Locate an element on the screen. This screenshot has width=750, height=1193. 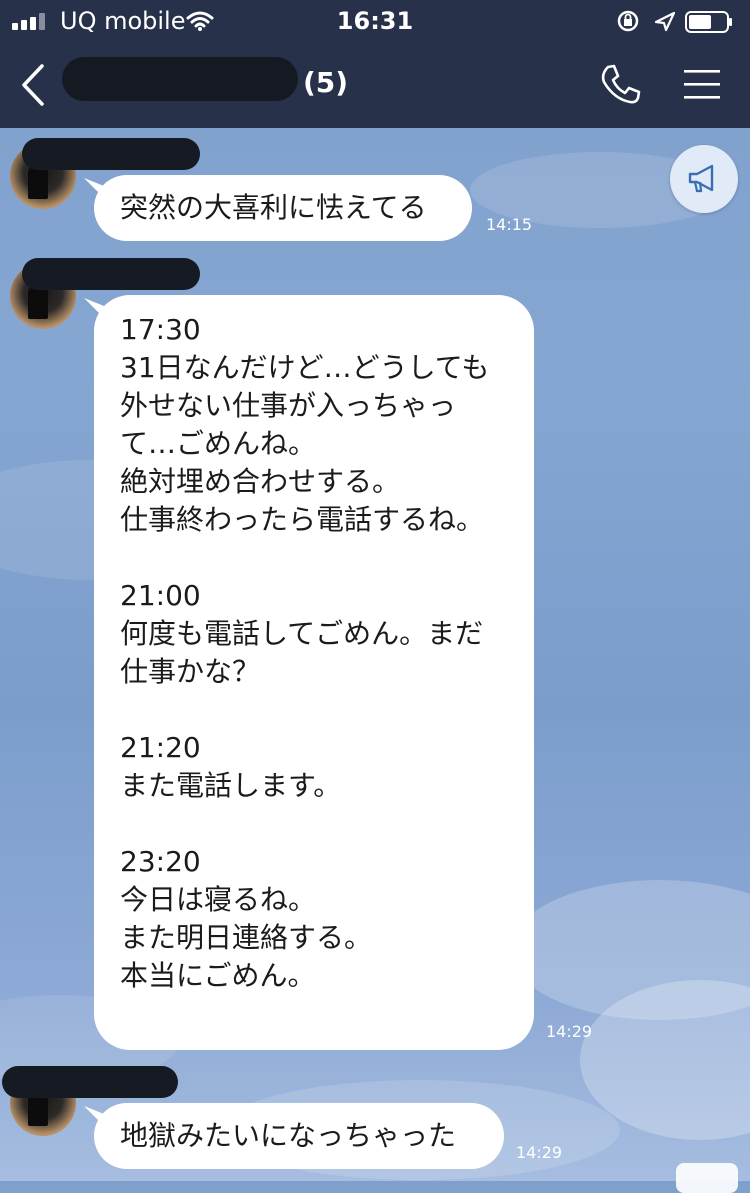
message-line: 23:20 is located at coordinates (160, 861).